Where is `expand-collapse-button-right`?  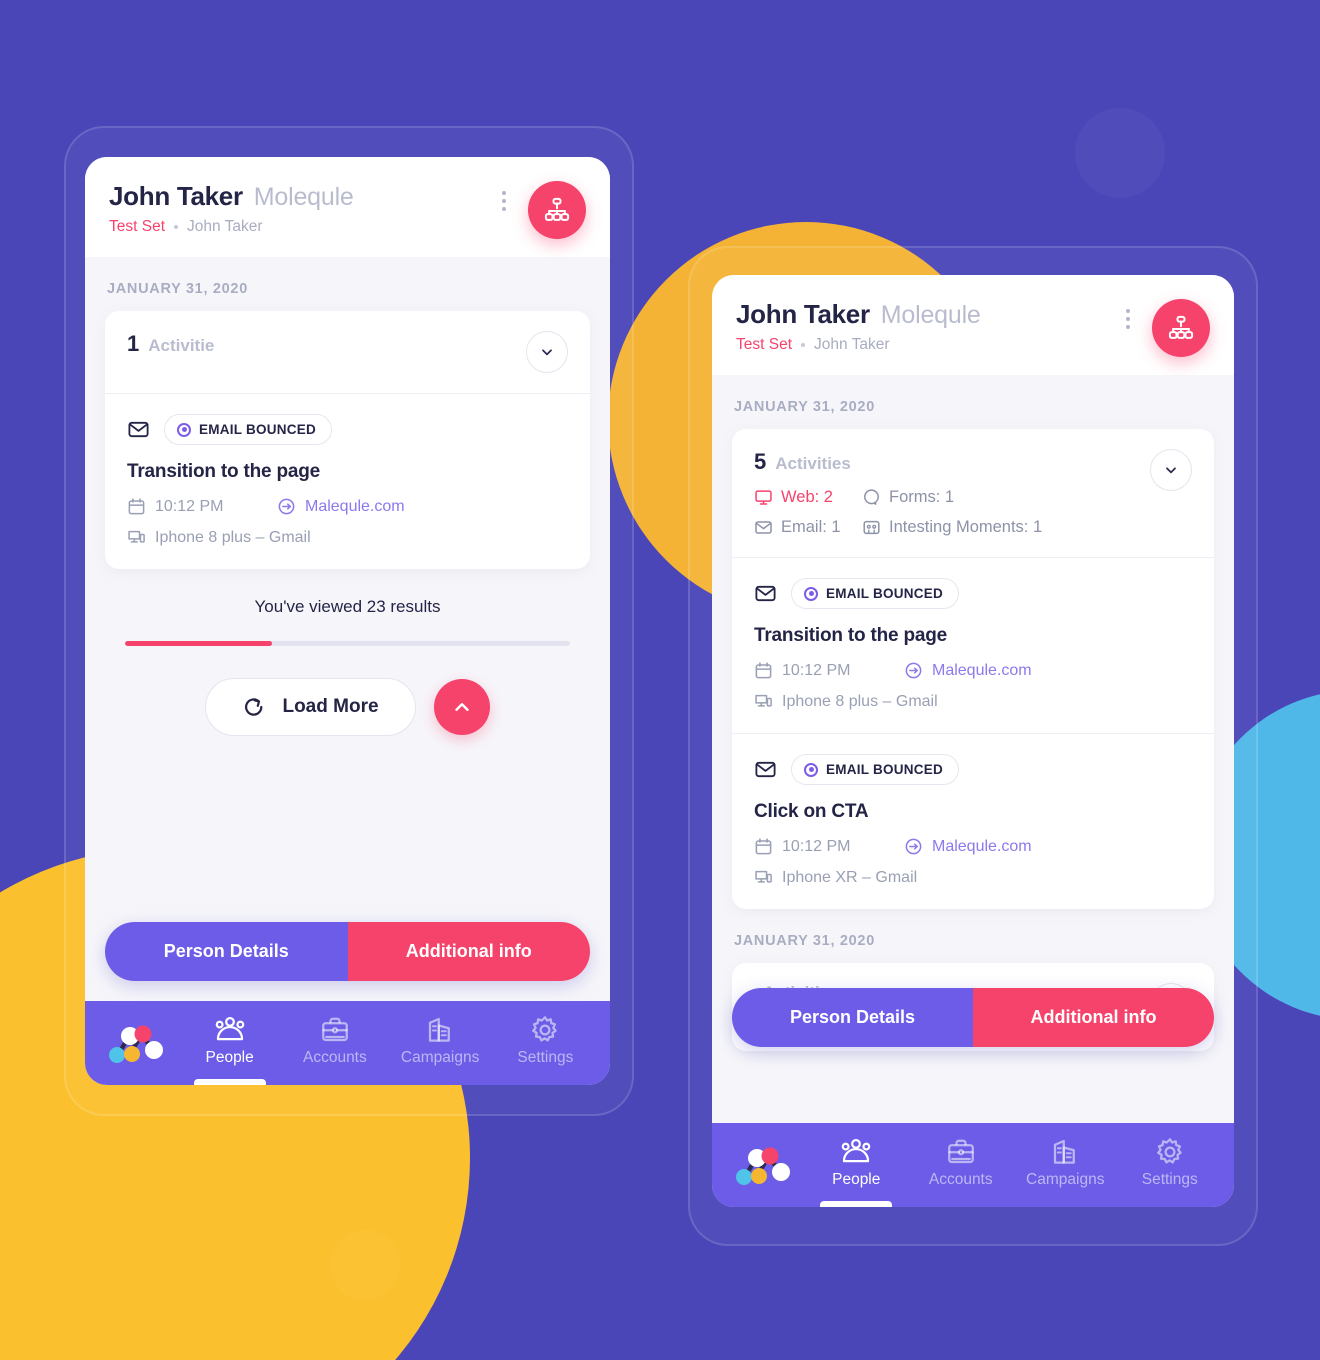
expand-collapse-button-right is located at coordinates (1171, 470).